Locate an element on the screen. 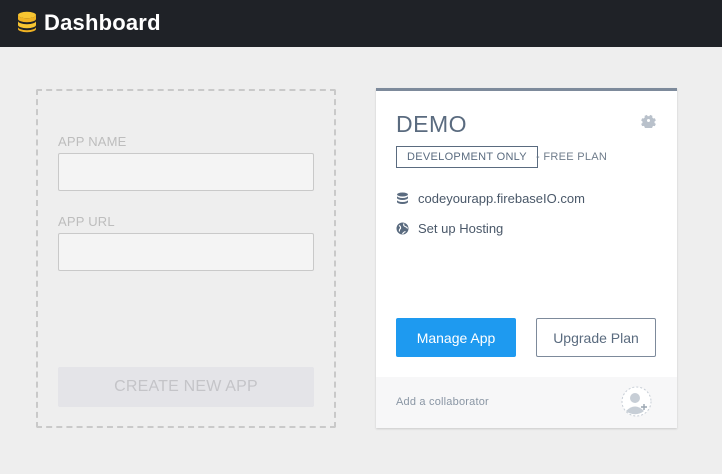 Image resolution: width=722 pixels, height=474 pixels. add-collaborator-link: Add a collaborator is located at coordinates (442, 402).